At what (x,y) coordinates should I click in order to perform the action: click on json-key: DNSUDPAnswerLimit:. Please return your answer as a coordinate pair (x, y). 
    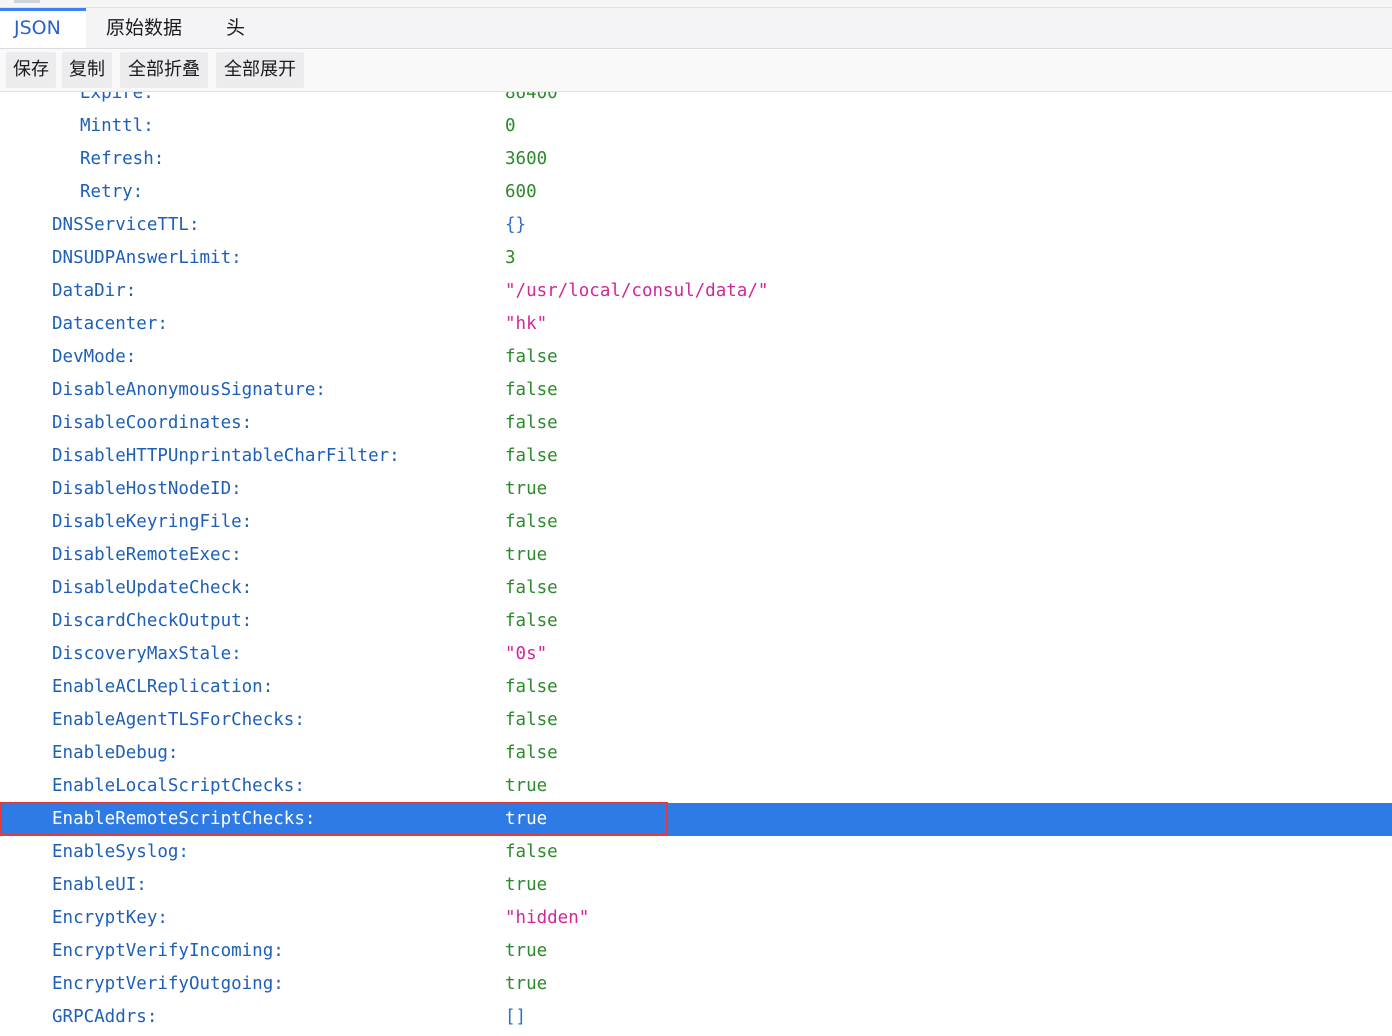
    Looking at the image, I should click on (147, 258).